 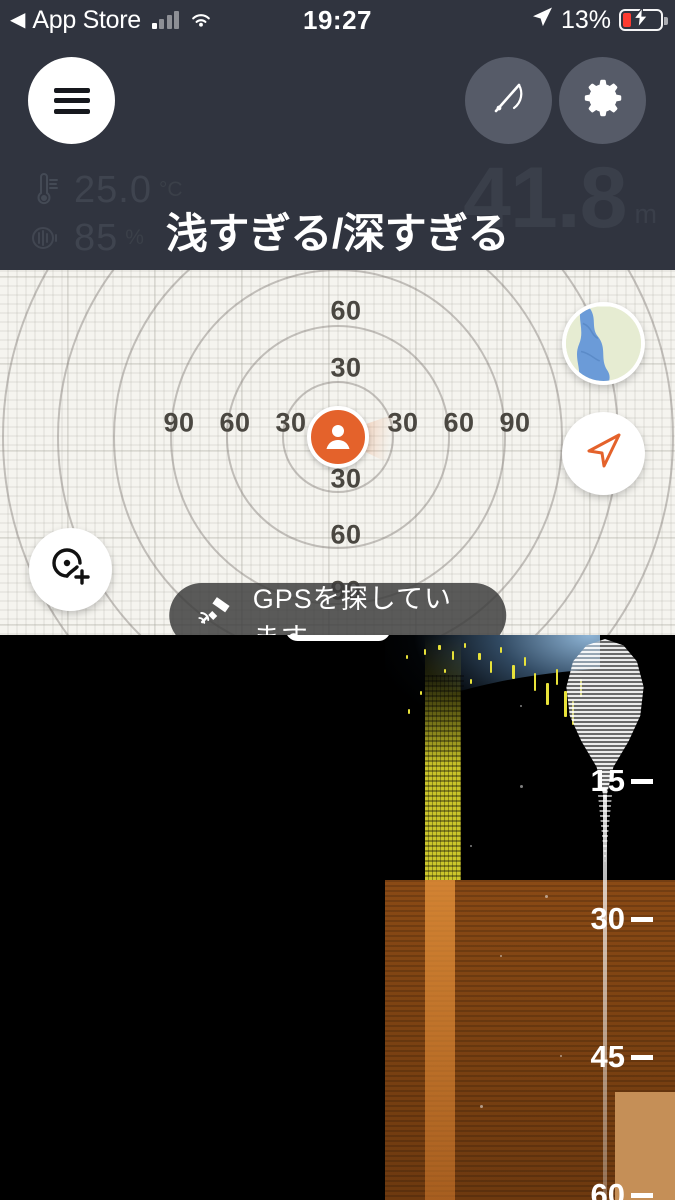 I want to click on battery-percent-label: 13%, so click(x=585, y=19).